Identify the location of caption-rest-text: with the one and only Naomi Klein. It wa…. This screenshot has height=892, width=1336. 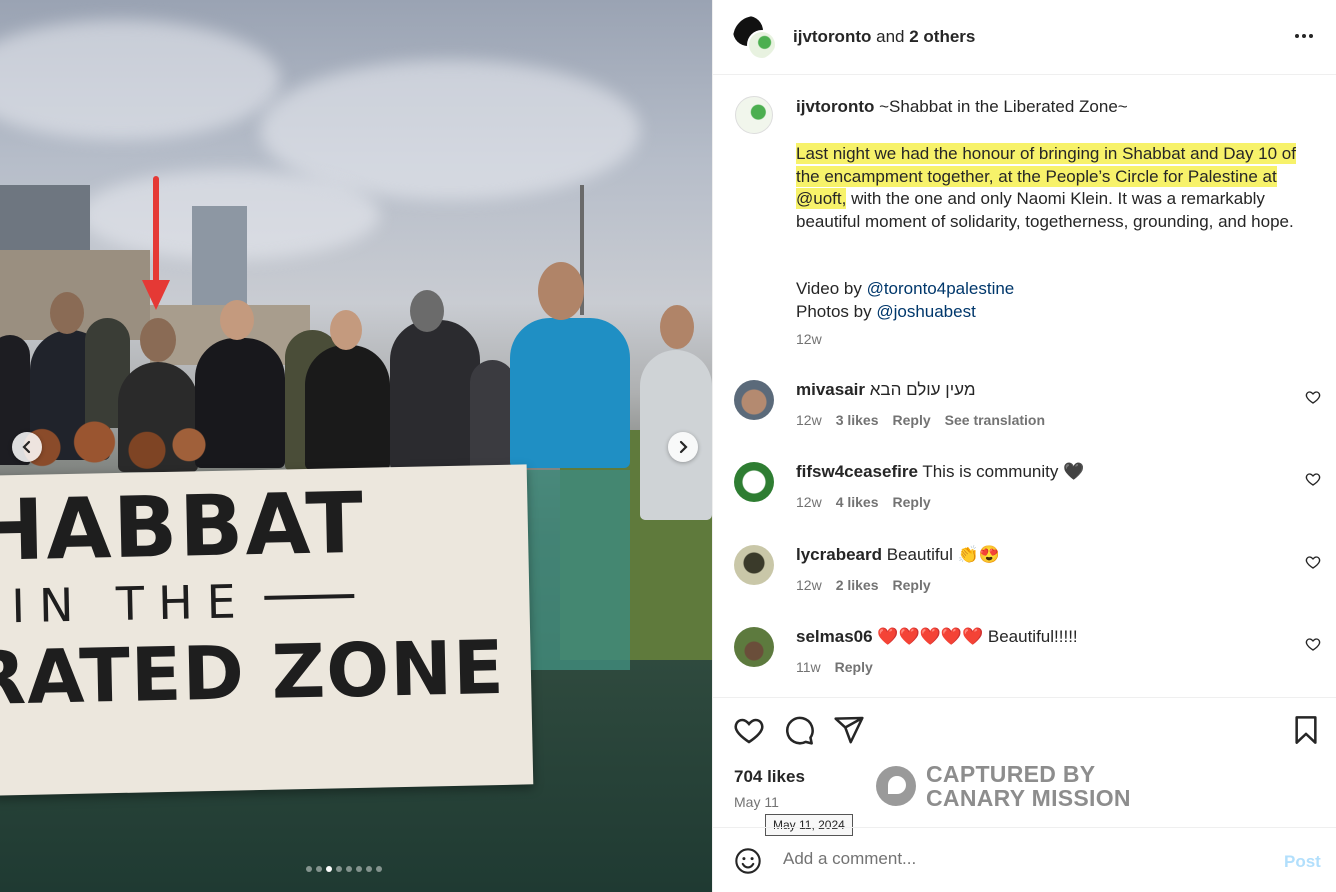
(1045, 210).